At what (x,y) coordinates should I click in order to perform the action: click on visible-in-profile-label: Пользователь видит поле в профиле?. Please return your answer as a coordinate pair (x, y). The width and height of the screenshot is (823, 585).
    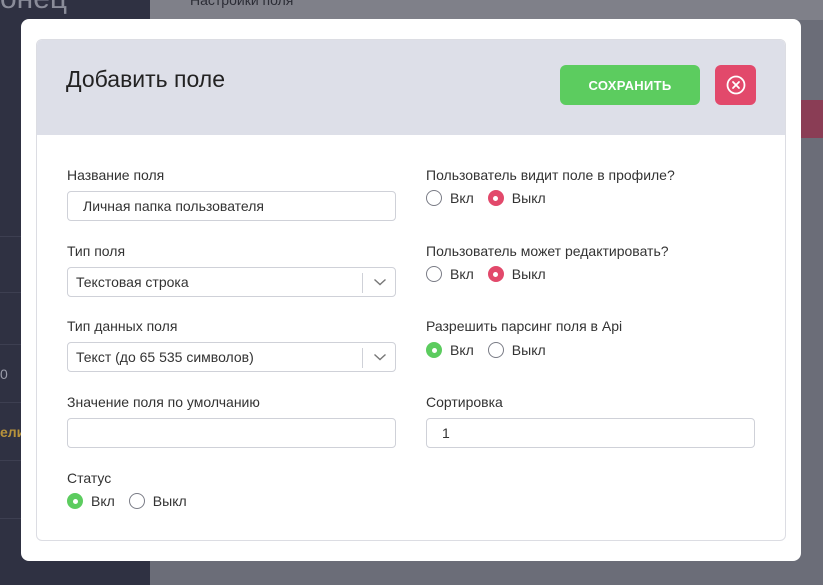
    Looking at the image, I should click on (550, 175).